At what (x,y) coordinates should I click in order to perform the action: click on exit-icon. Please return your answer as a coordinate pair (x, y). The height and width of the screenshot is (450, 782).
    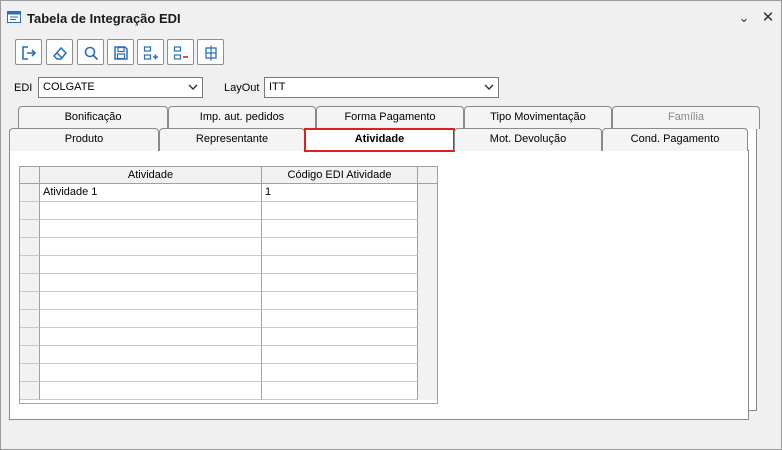
    Looking at the image, I should click on (29, 53).